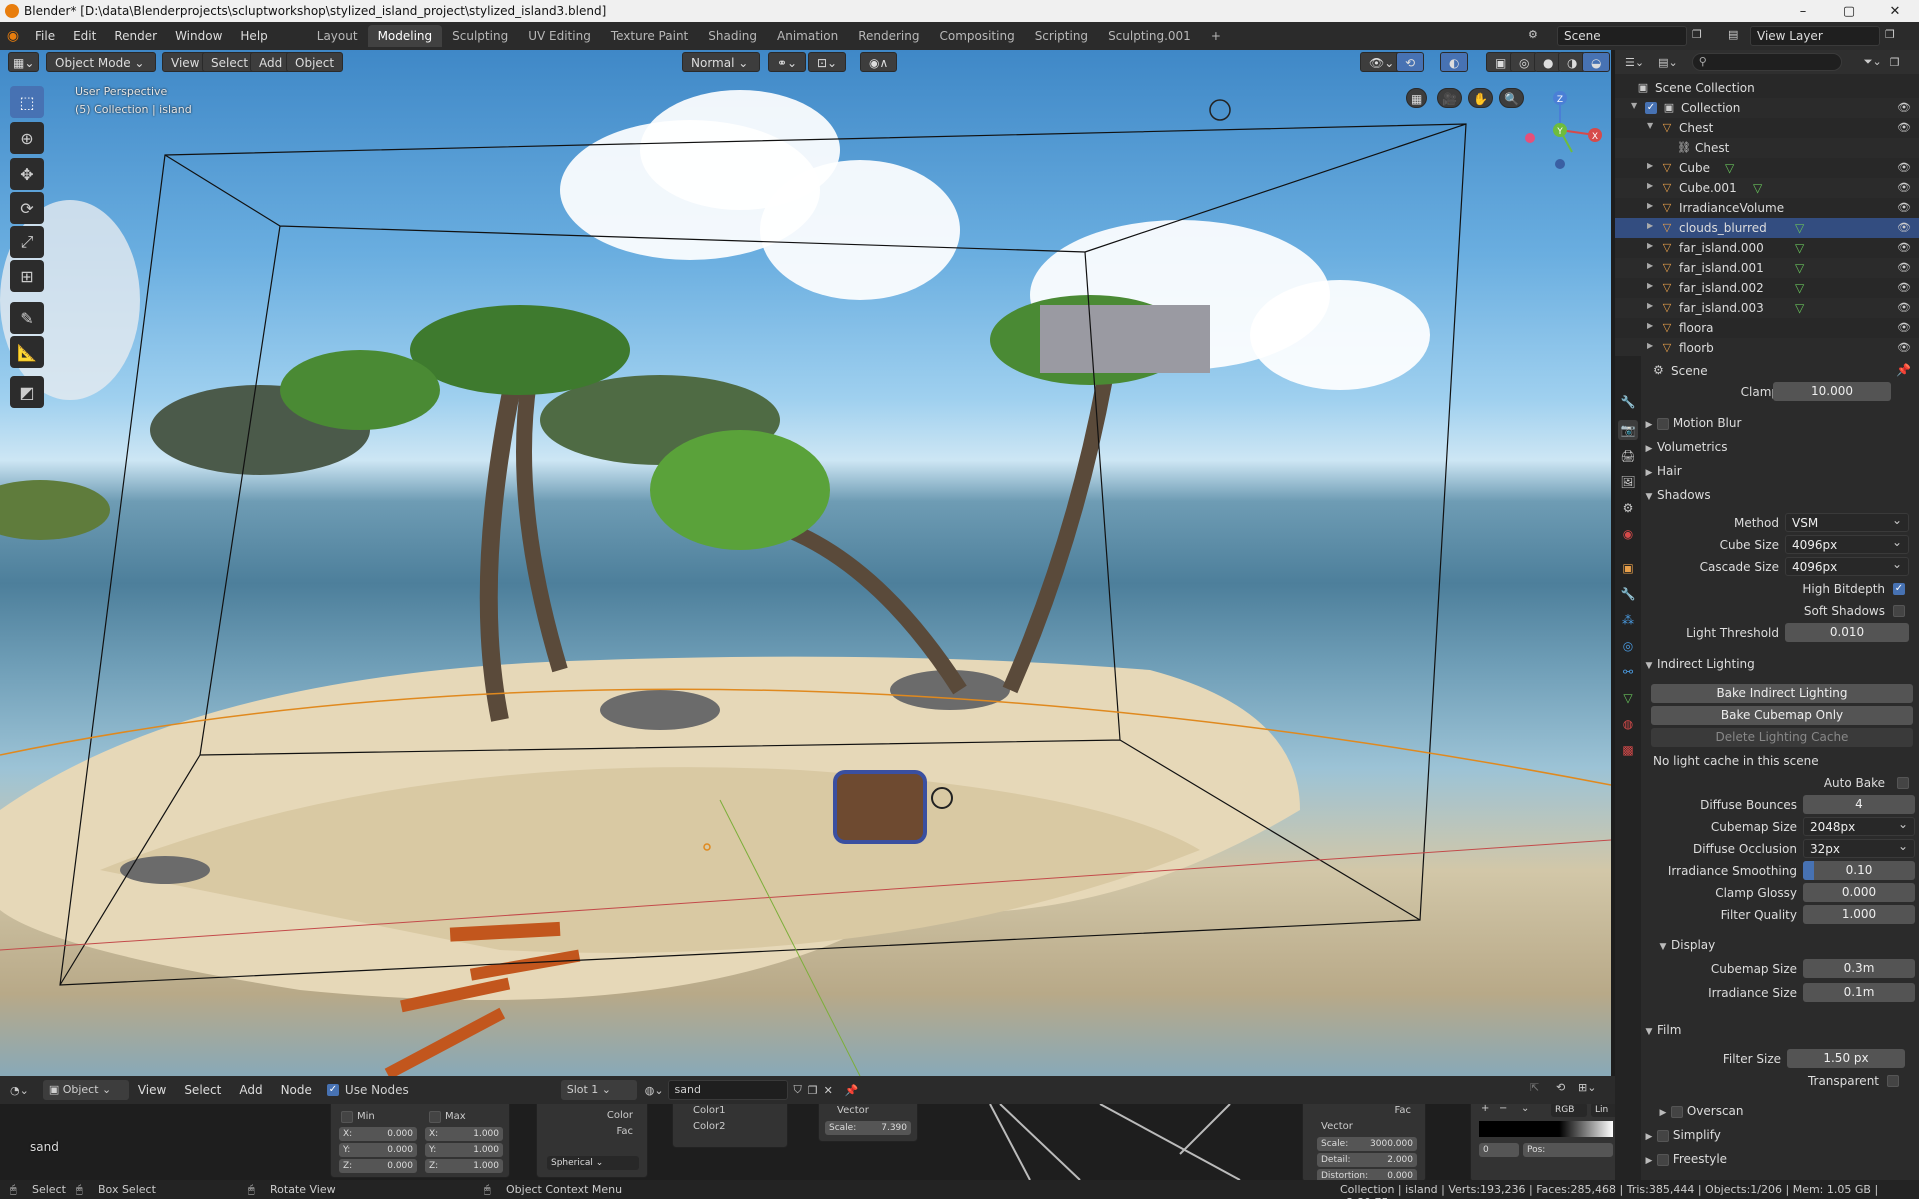 The image size is (1919, 1199). Describe the element at coordinates (1903, 370) in the screenshot. I see `pin-icon: 📌` at that location.